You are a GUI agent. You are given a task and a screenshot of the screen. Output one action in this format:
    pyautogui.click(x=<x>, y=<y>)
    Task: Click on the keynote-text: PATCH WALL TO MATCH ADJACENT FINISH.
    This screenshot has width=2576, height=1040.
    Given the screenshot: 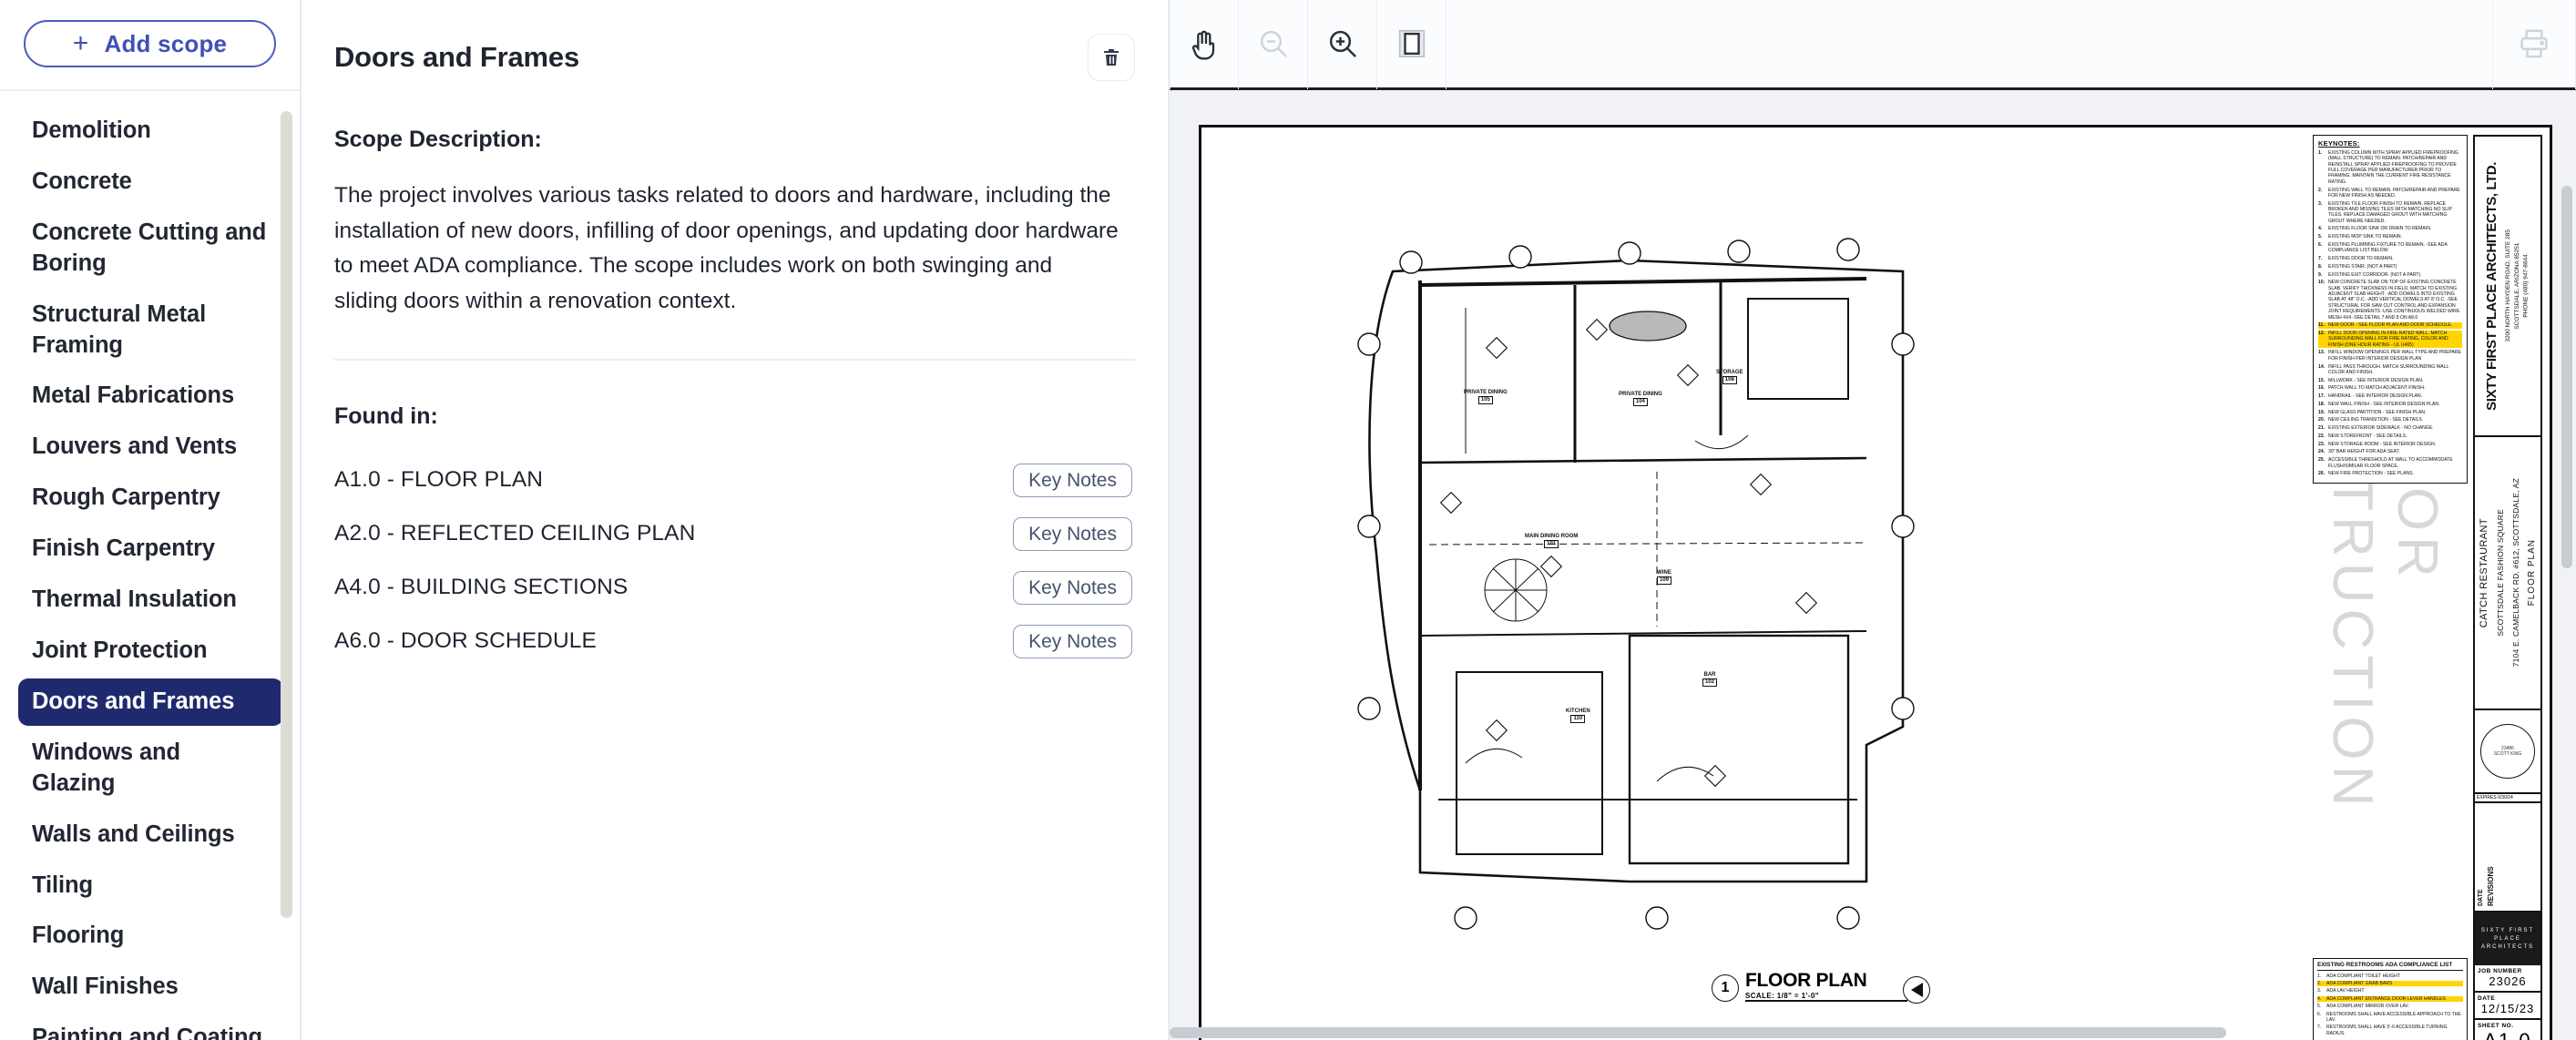 What is the action you would take?
    pyautogui.click(x=2377, y=388)
    